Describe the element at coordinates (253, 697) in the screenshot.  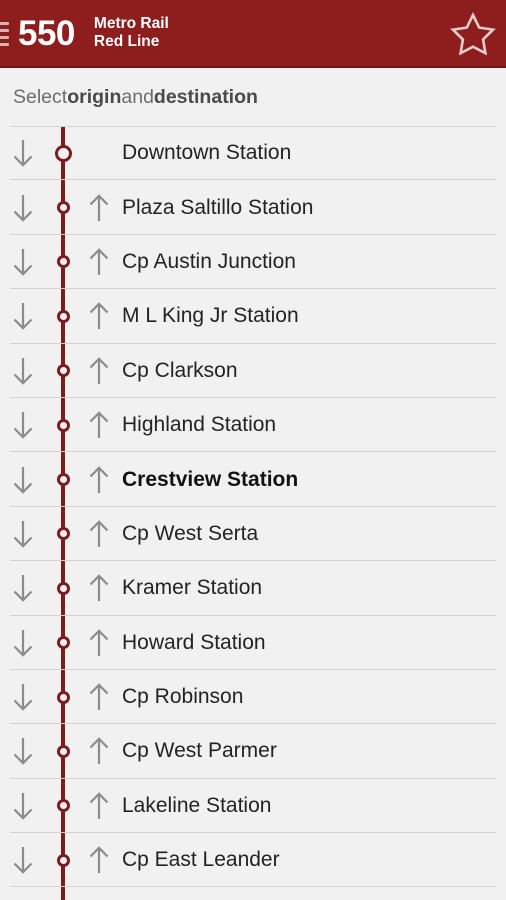
I see `station-row: Cp Robinson` at that location.